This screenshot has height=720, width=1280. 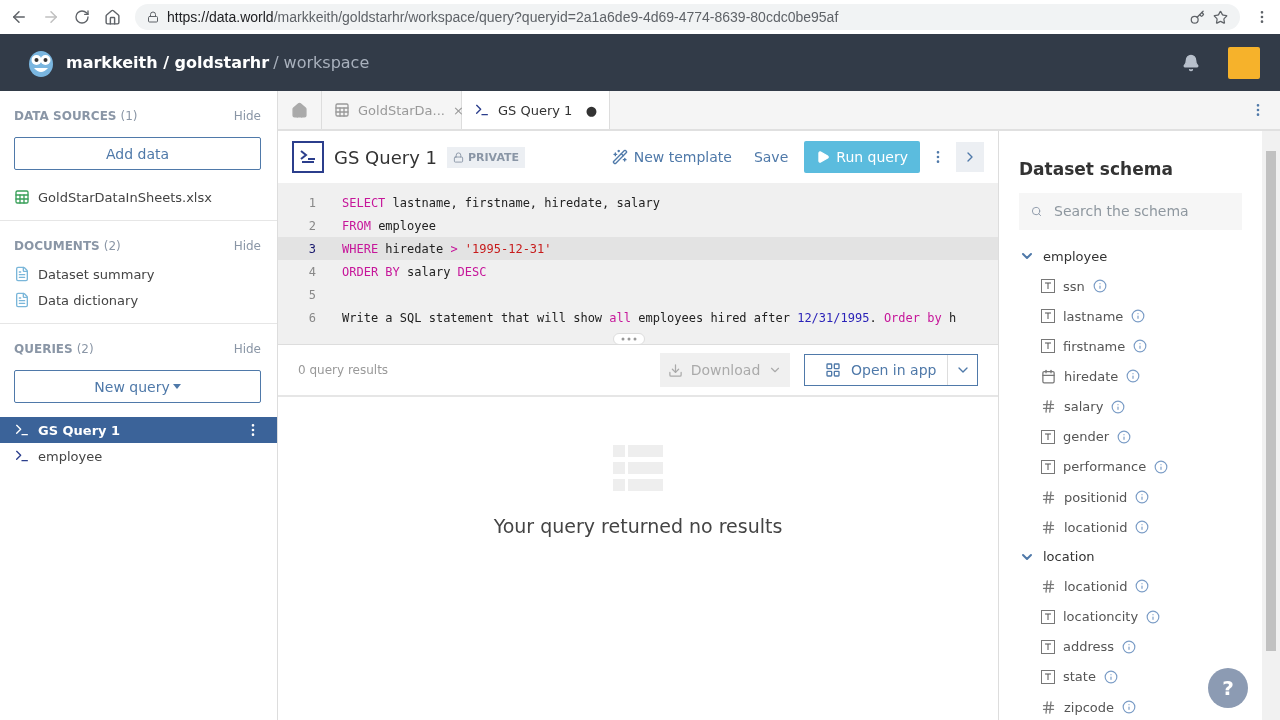 What do you see at coordinates (1130, 256) in the screenshot?
I see `schema-table: employee` at bounding box center [1130, 256].